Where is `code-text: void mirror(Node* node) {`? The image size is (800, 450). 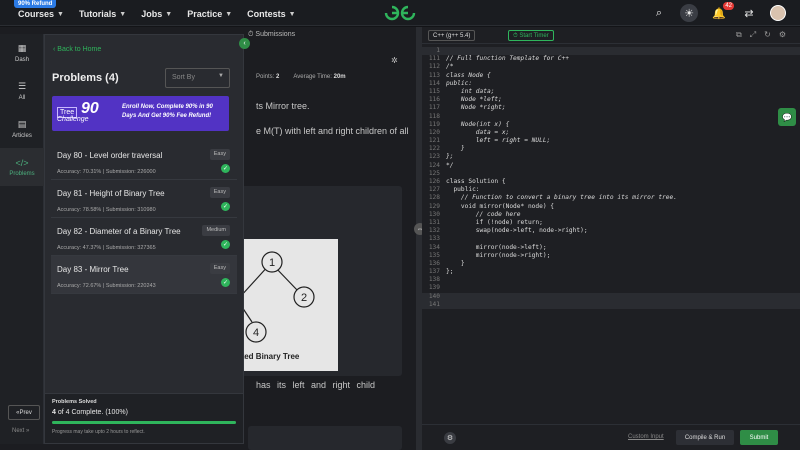 code-text: void mirror(Node* node) { is located at coordinates (500, 206).